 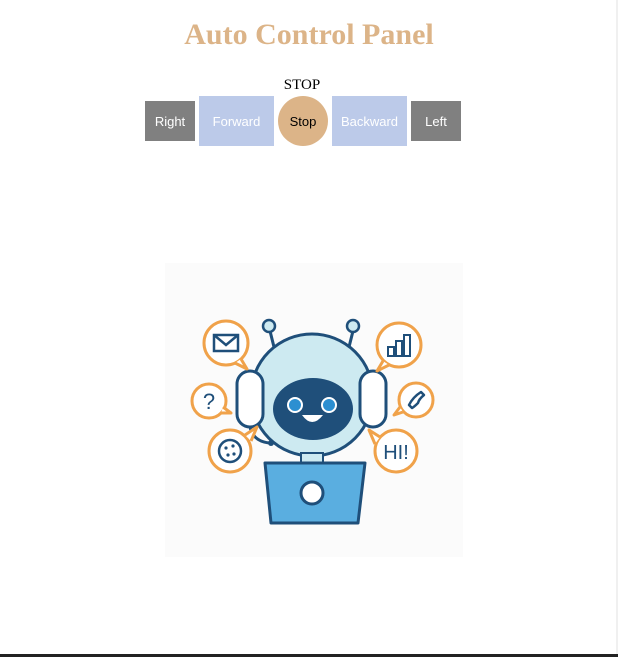 I want to click on question-mark-text: ?, so click(x=209, y=401).